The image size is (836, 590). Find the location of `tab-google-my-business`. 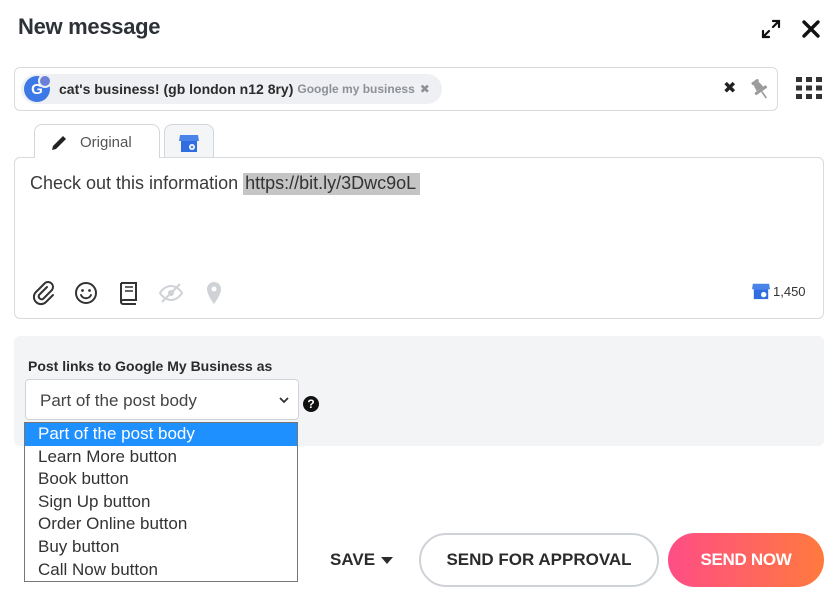

tab-google-my-business is located at coordinates (189, 141).